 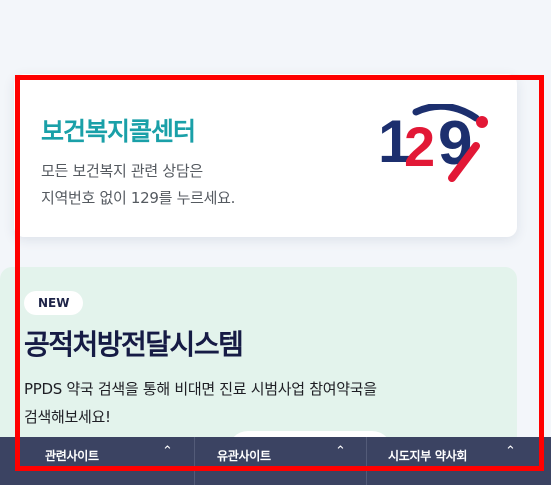 I want to click on call-center-desc-line1: 모든 보건복지 관련 상담은, so click(x=122, y=171).